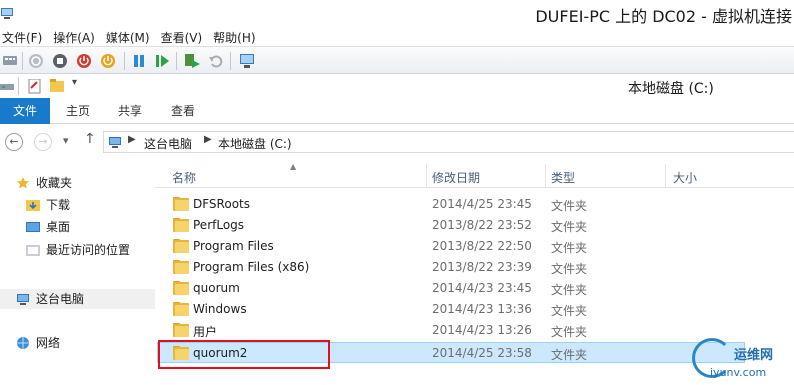  What do you see at coordinates (7, 13) in the screenshot?
I see `vm-connect-icon` at bounding box center [7, 13].